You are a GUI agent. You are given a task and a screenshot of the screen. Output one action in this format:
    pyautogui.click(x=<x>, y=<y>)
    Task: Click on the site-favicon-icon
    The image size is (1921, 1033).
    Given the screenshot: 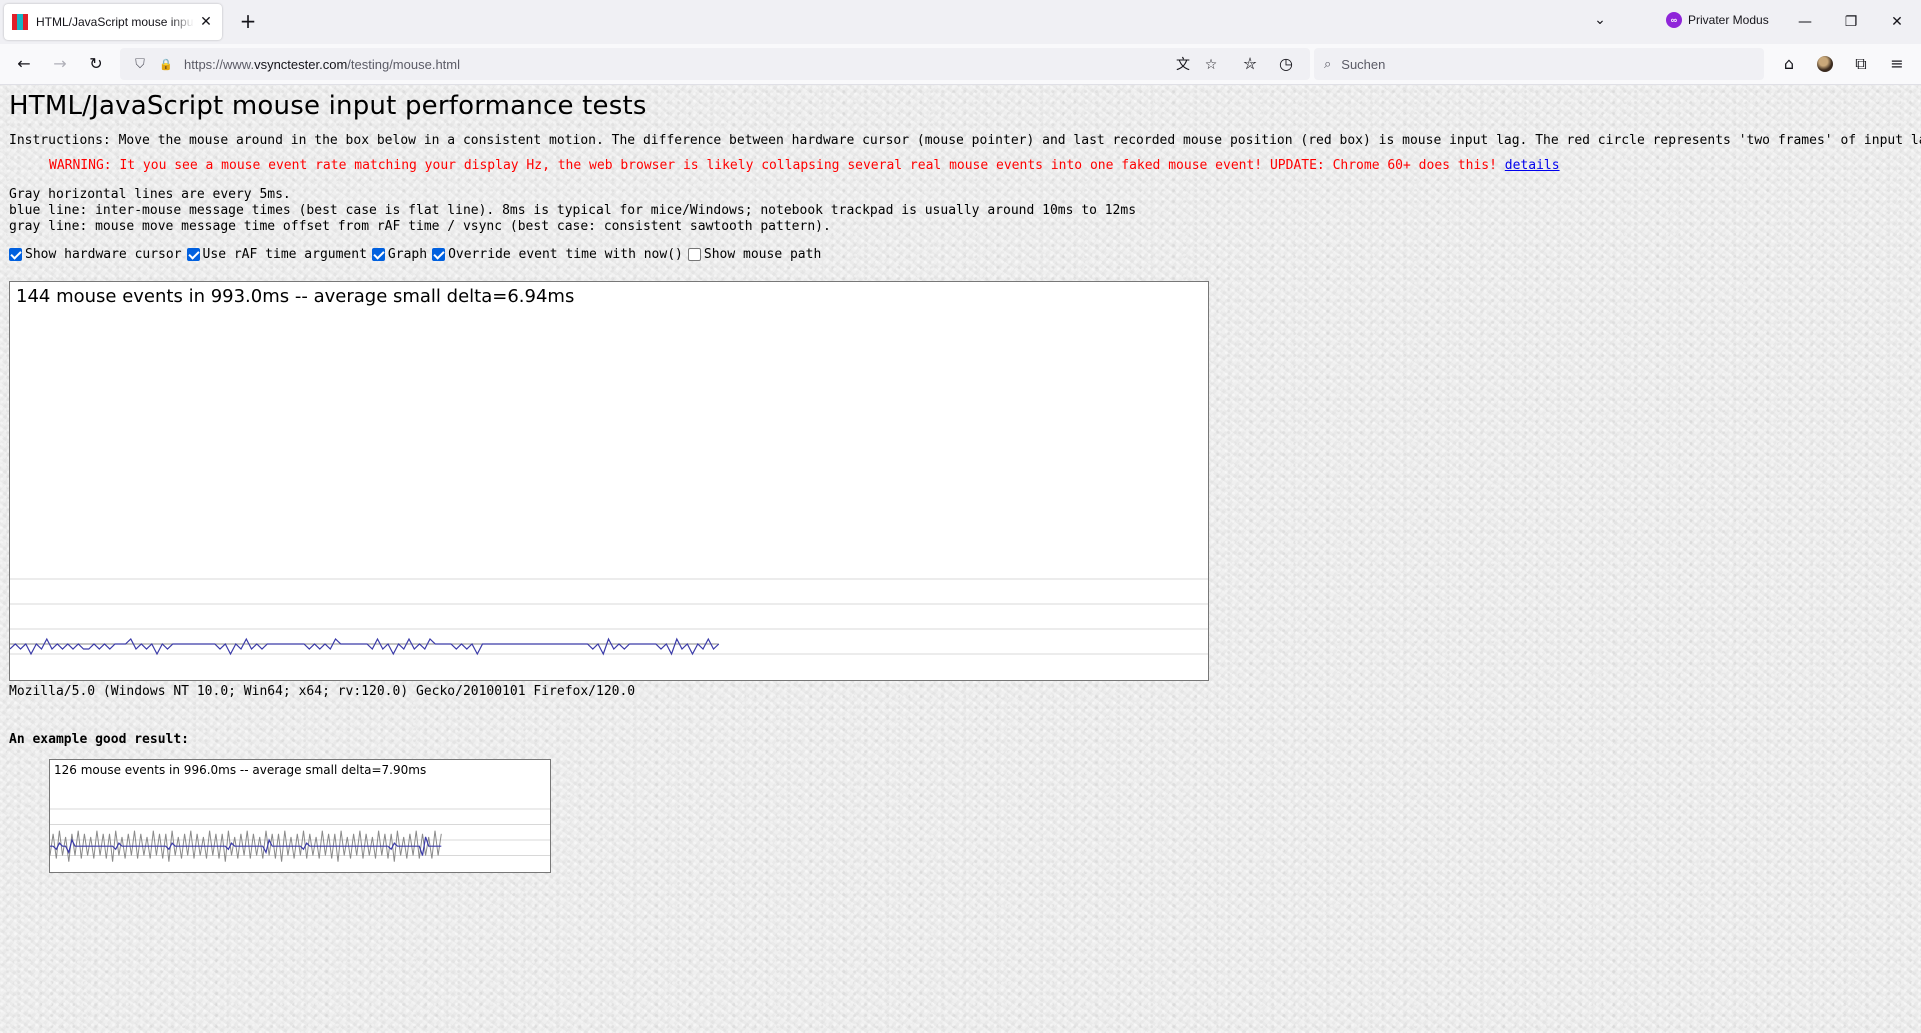 What is the action you would take?
    pyautogui.click(x=20, y=22)
    